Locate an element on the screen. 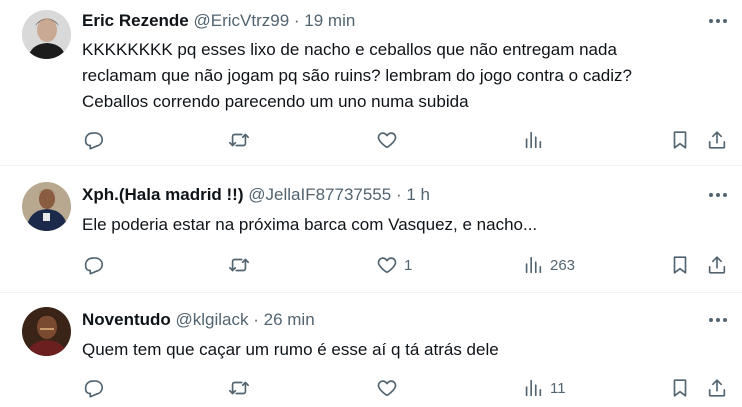 The image size is (742, 407). tweet-header: Noventudo @klgilack · 26 min is located at coordinates (198, 320).